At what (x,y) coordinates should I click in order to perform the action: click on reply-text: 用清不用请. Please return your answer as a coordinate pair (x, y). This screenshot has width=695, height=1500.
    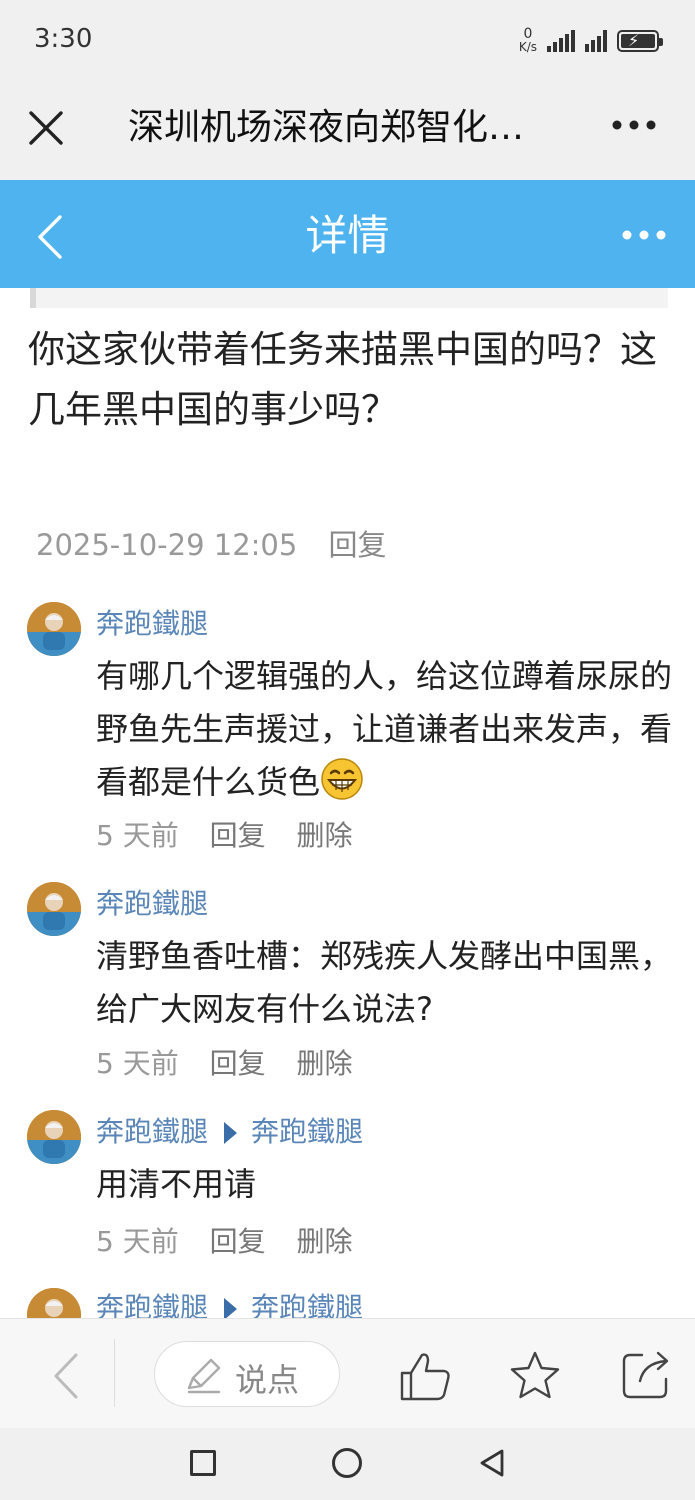
    Looking at the image, I should click on (176, 1184).